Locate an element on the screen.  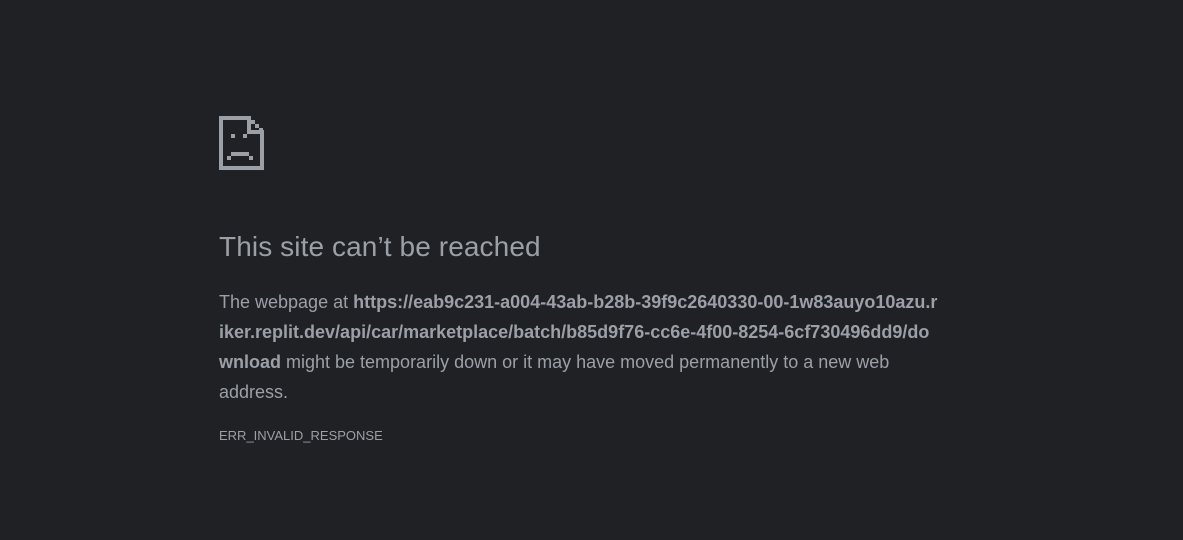
sad-document-icon is located at coordinates (242, 144).